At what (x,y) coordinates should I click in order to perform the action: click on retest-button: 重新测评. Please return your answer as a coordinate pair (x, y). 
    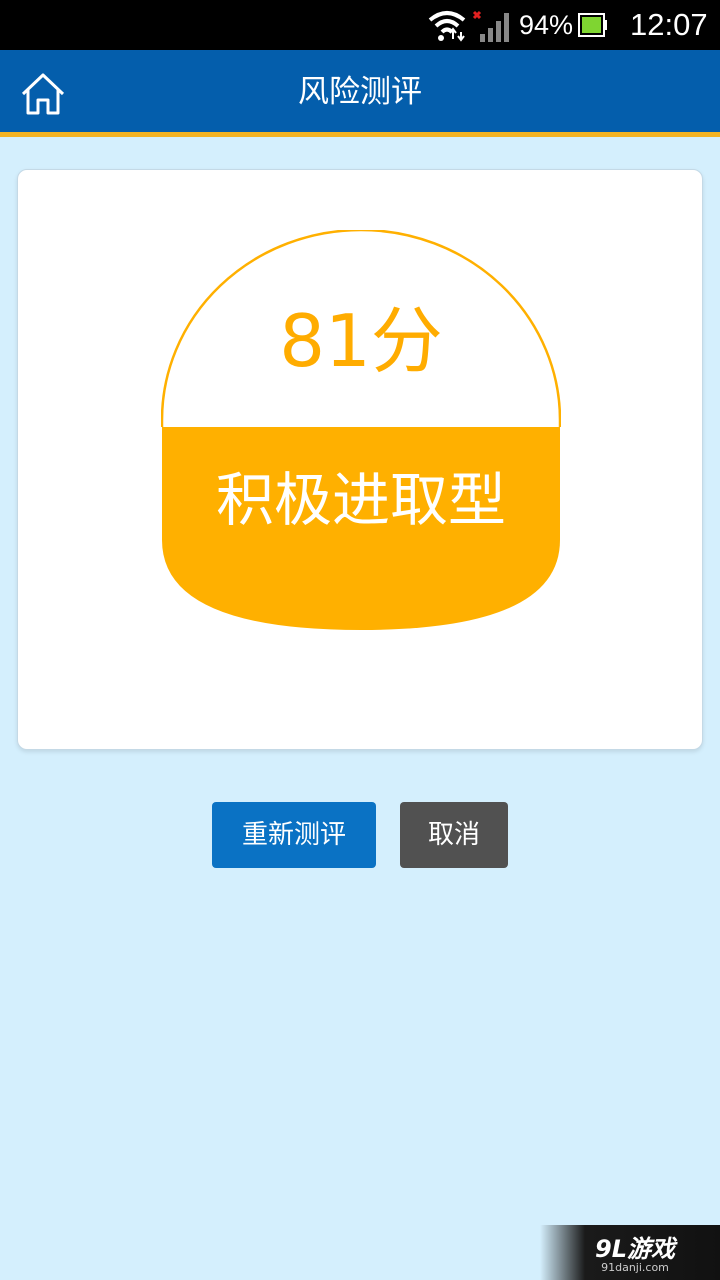
    Looking at the image, I should click on (294, 835).